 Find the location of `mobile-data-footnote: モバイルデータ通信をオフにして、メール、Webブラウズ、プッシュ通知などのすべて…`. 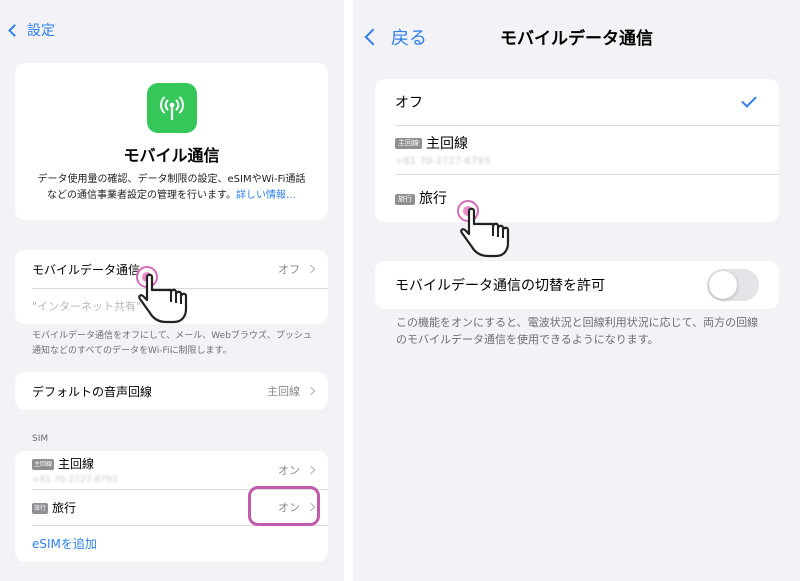

mobile-data-footnote: モバイルデータ通信をオフにして、メール、Webブラウズ、プッシュ通知などのすべて… is located at coordinates (172, 343).